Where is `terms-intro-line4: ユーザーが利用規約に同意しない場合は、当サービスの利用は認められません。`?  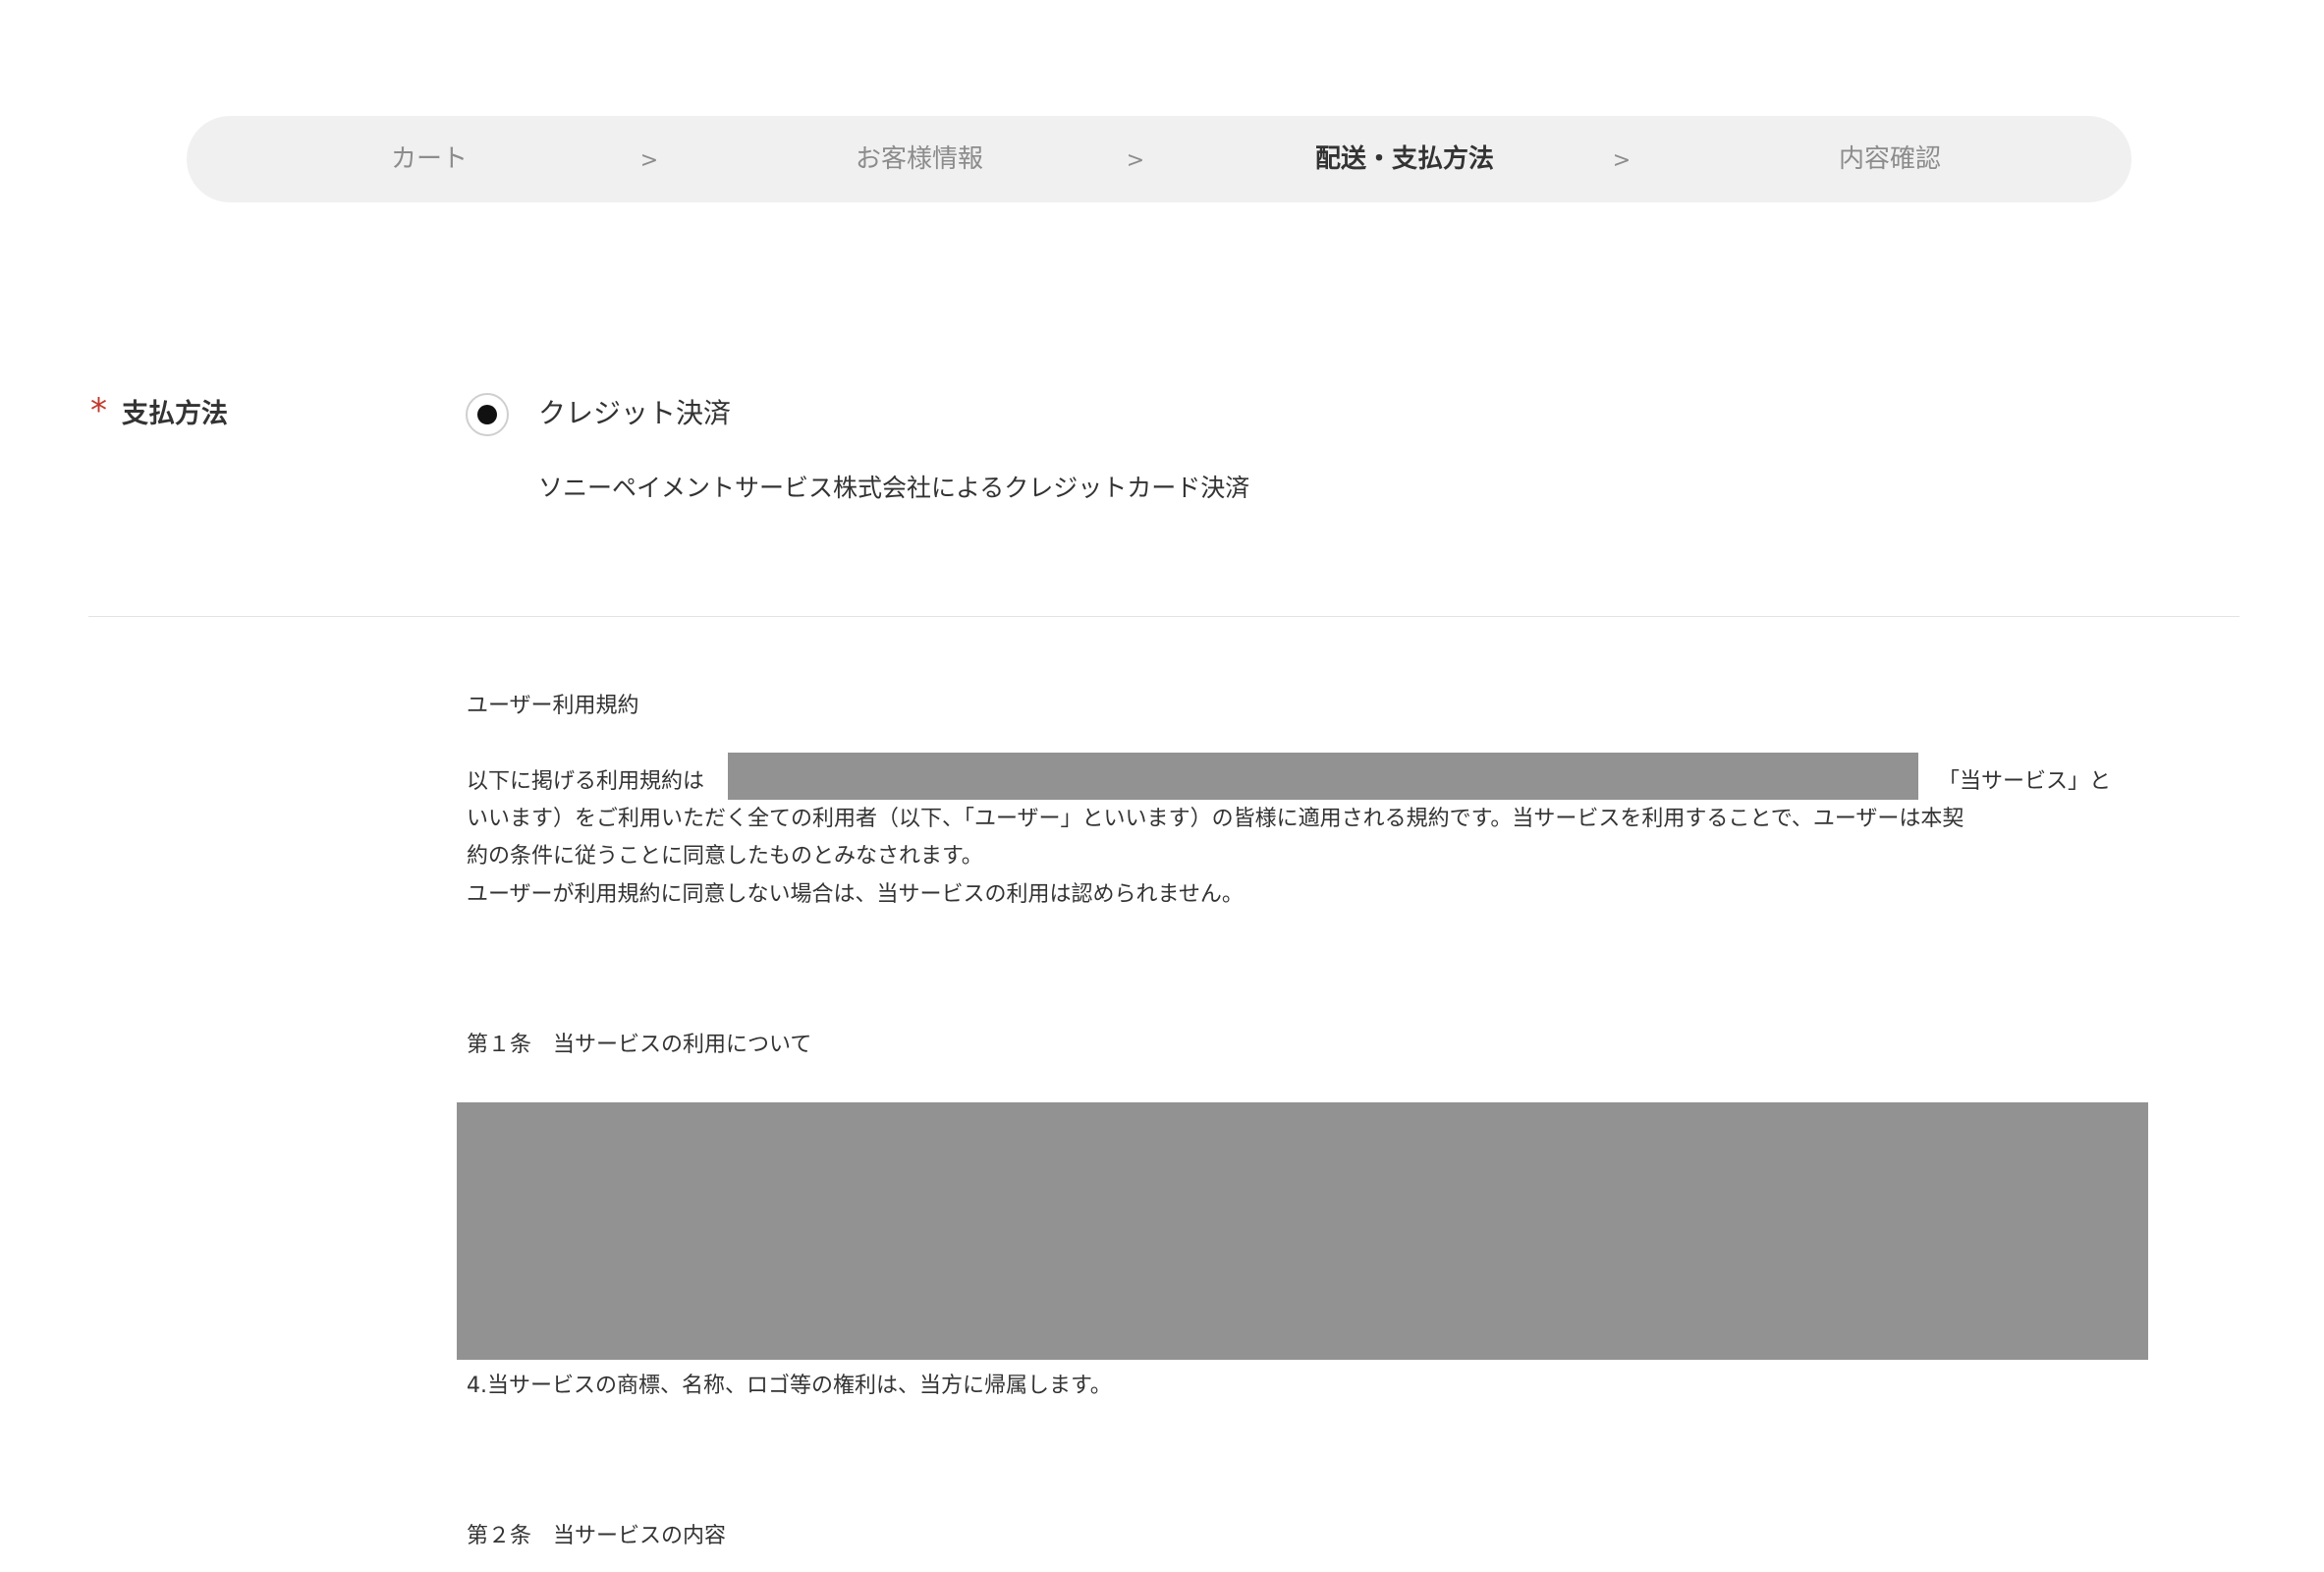 terms-intro-line4: ユーザーが利用規約に同意しない場合は、当サービスの利用は認められません。 is located at coordinates (855, 894).